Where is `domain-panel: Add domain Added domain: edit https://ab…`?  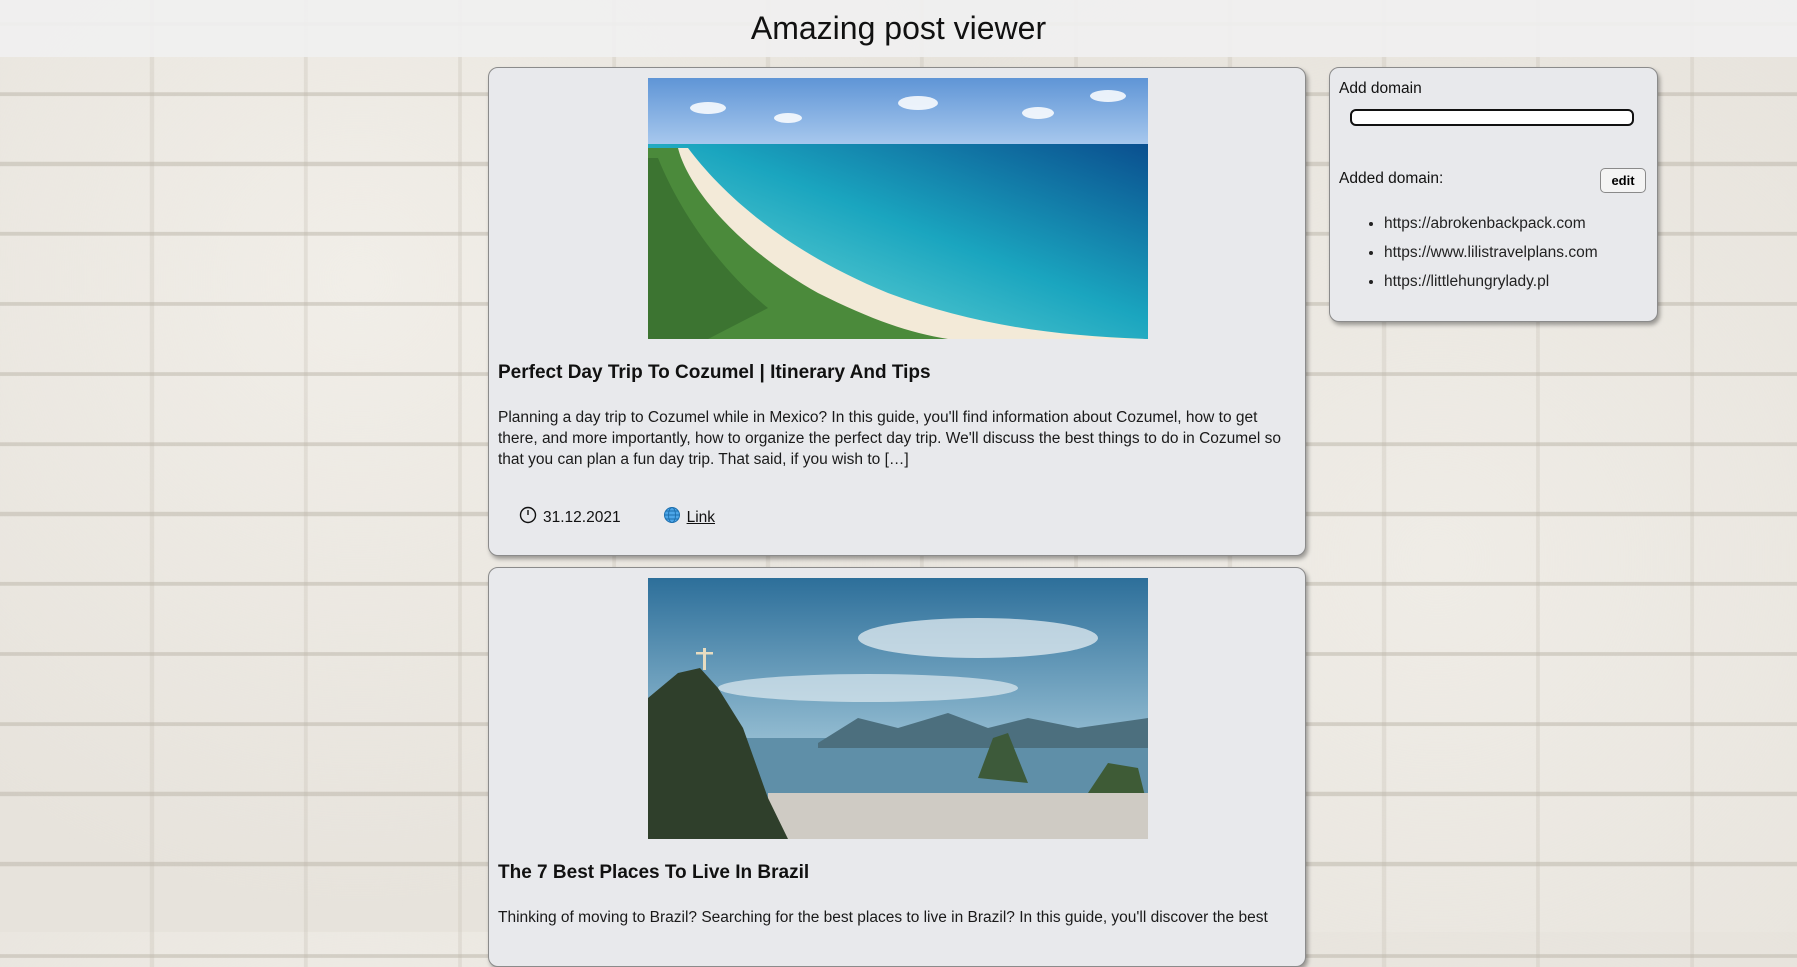 domain-panel: Add domain Added domain: edit https://ab… is located at coordinates (1493, 194).